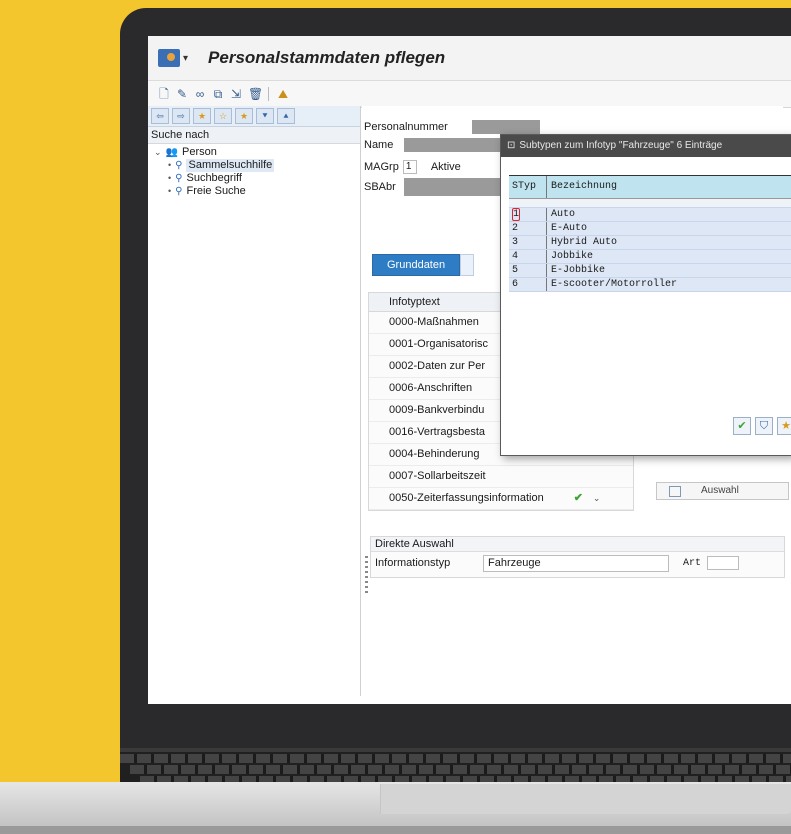 The width and height of the screenshot is (791, 834). Describe the element at coordinates (528, 187) in the screenshot. I see `column-header-styp: STyp` at that location.